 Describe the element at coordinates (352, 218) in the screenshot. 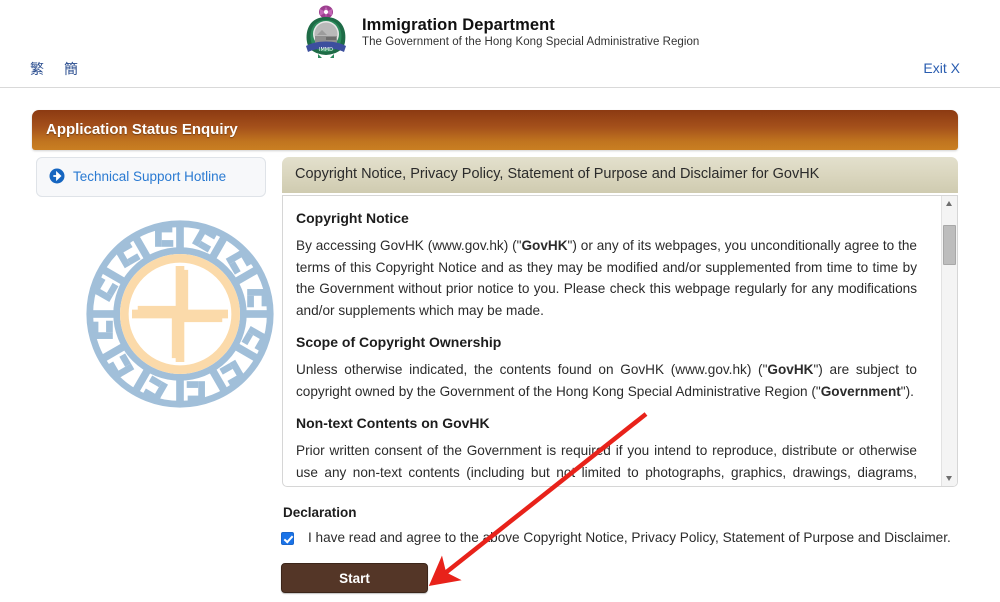

I see `section-heading-copyright-notice: Copyright Notice` at that location.